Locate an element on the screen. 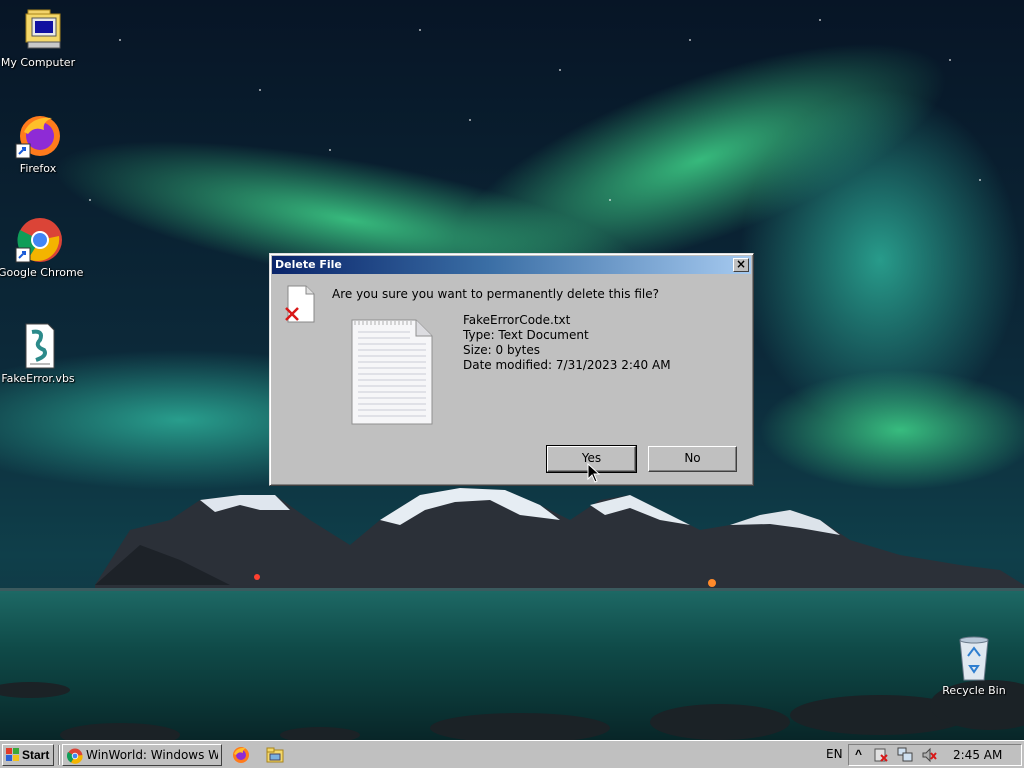  desktop-icon-label: FakeError.vbs is located at coordinates (38, 378).